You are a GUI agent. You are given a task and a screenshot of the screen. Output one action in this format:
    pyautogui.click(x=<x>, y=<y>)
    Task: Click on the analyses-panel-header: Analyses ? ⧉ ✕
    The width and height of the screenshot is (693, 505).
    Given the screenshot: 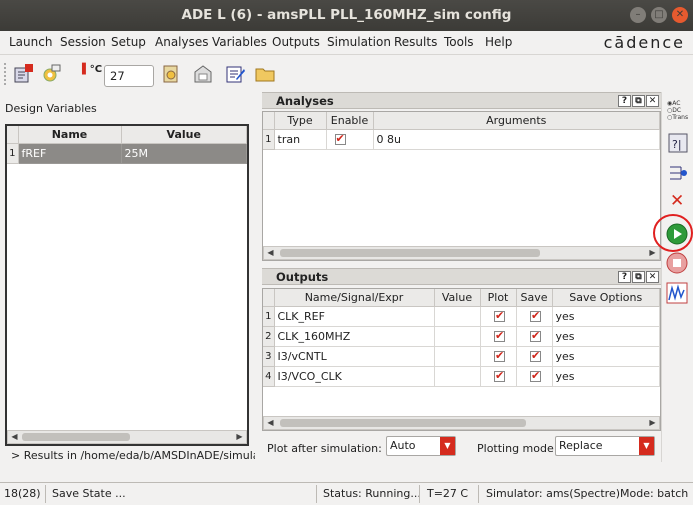 What is the action you would take?
    pyautogui.click(x=461, y=100)
    